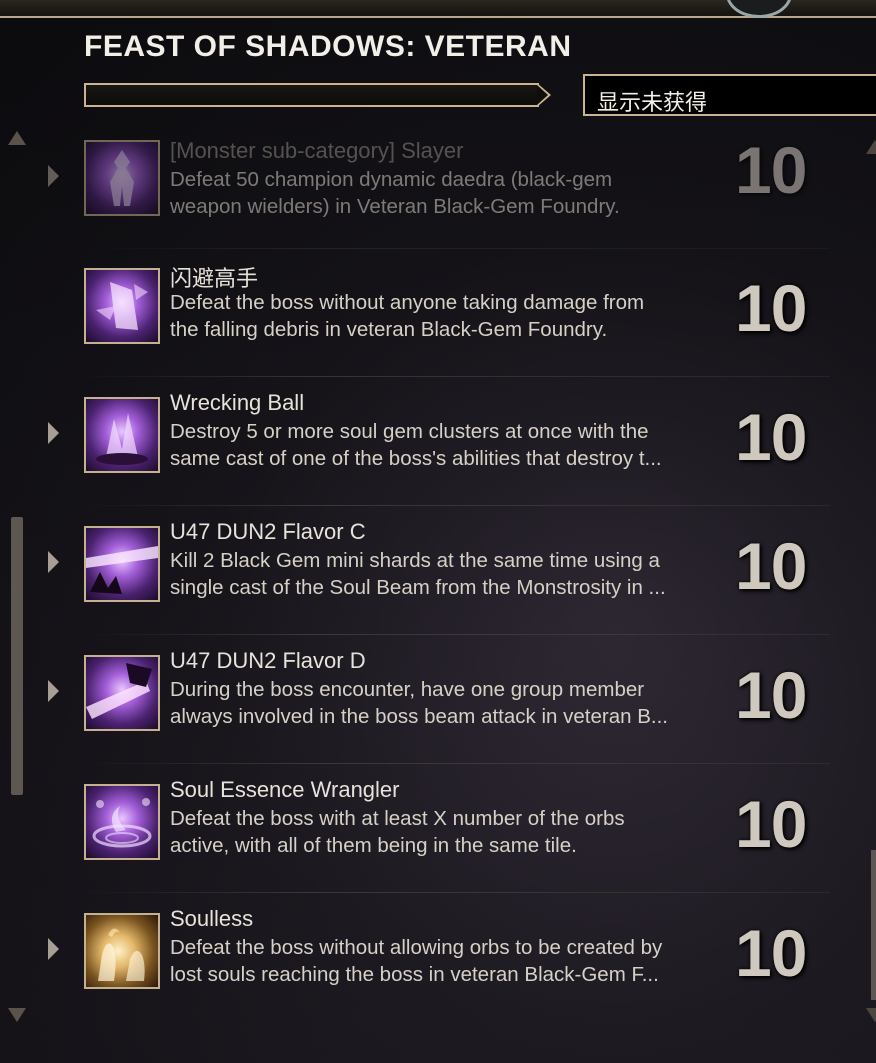 Image resolution: width=876 pixels, height=1063 pixels. Describe the element at coordinates (873, 925) in the screenshot. I see `right-scrollbar-thumb` at that location.